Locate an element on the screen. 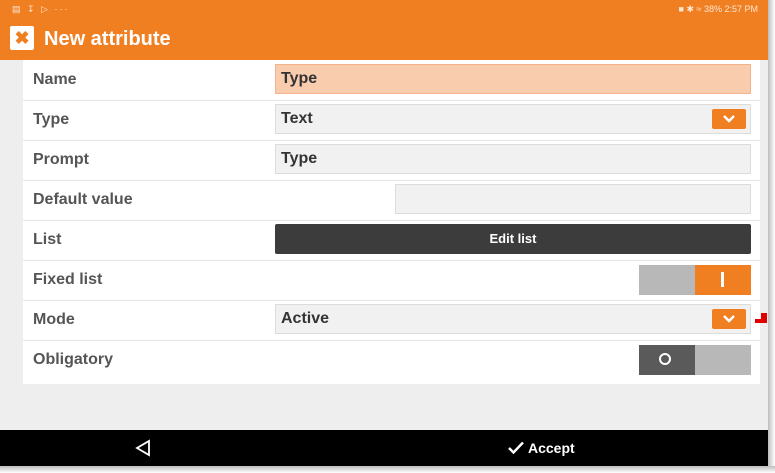 The height and width of the screenshot is (473, 775). bottom-nav-bar: Accept is located at coordinates (384, 448).